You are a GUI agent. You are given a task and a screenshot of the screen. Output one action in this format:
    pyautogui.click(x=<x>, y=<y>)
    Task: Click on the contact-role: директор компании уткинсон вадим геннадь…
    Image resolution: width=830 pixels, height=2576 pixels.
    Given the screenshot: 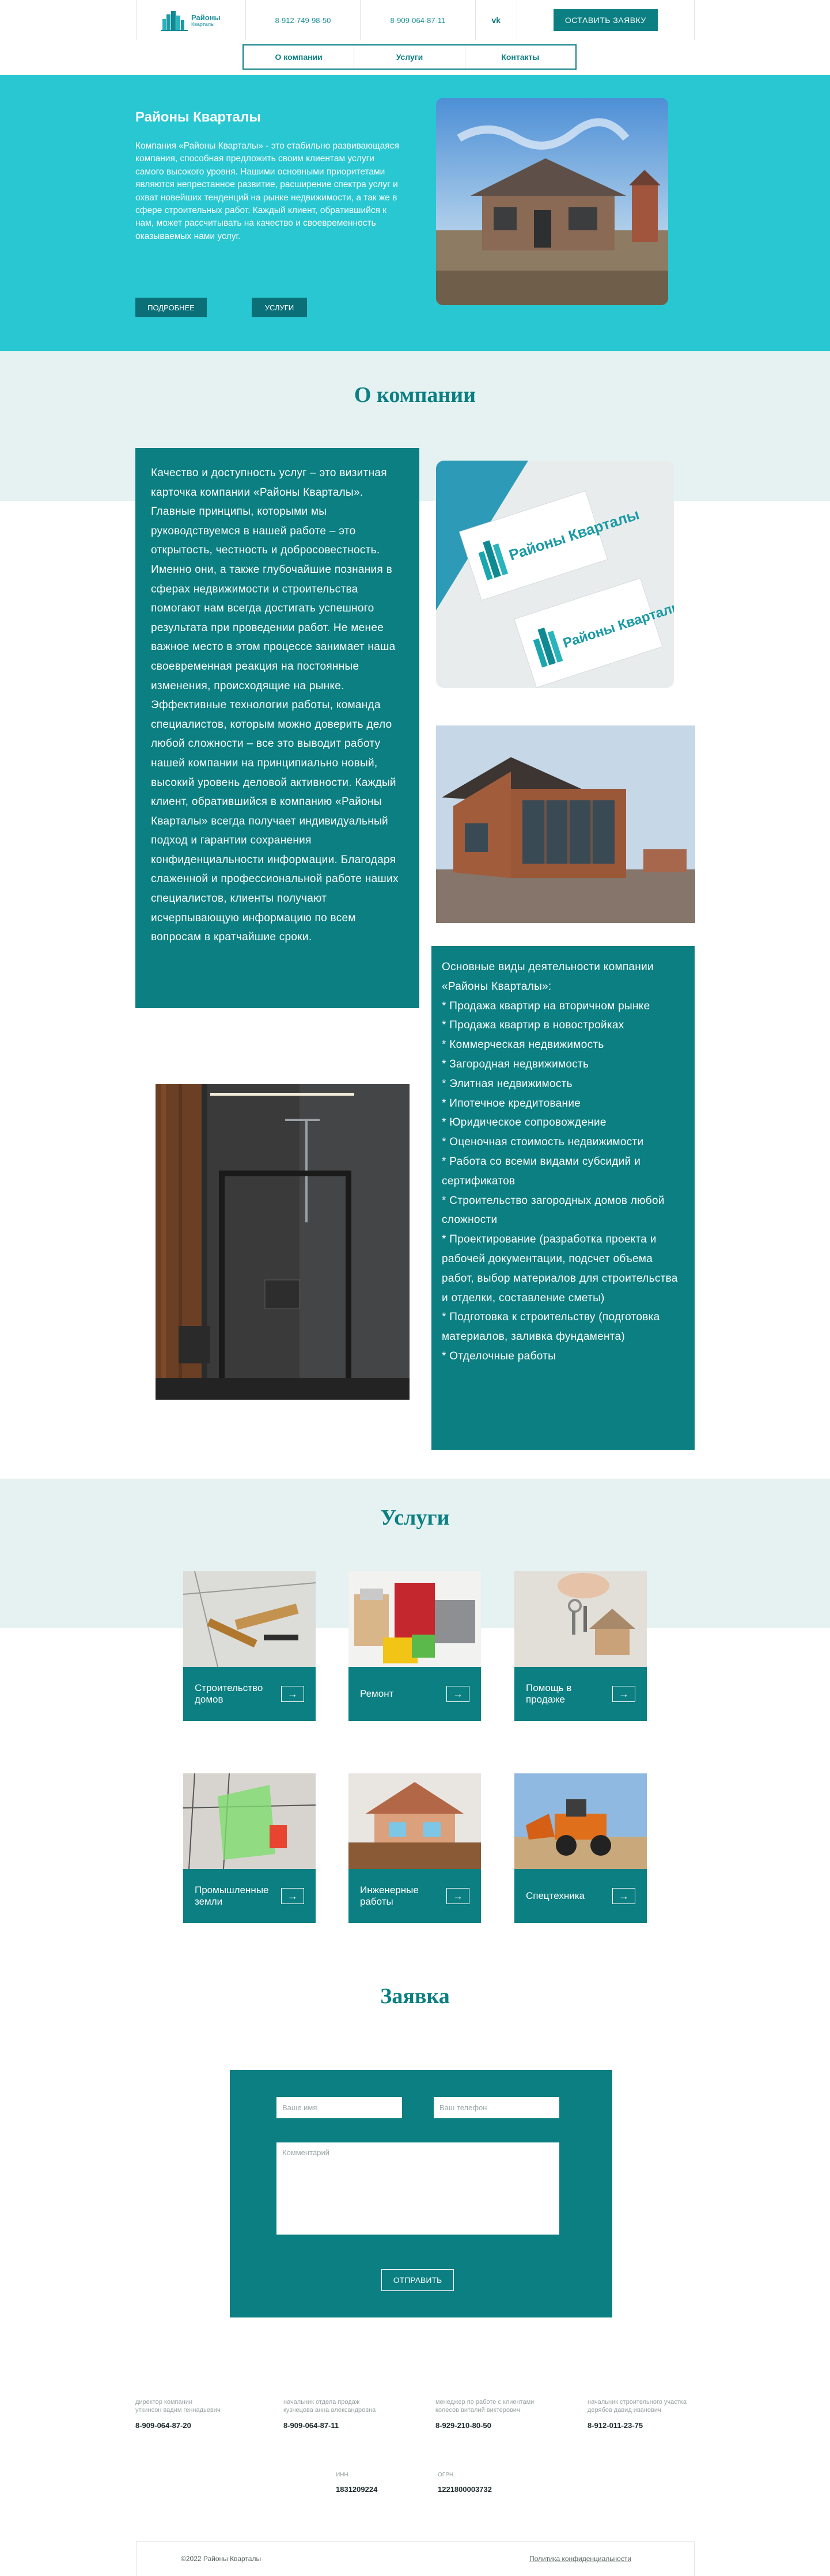 What is the action you would take?
    pyautogui.click(x=178, y=2406)
    